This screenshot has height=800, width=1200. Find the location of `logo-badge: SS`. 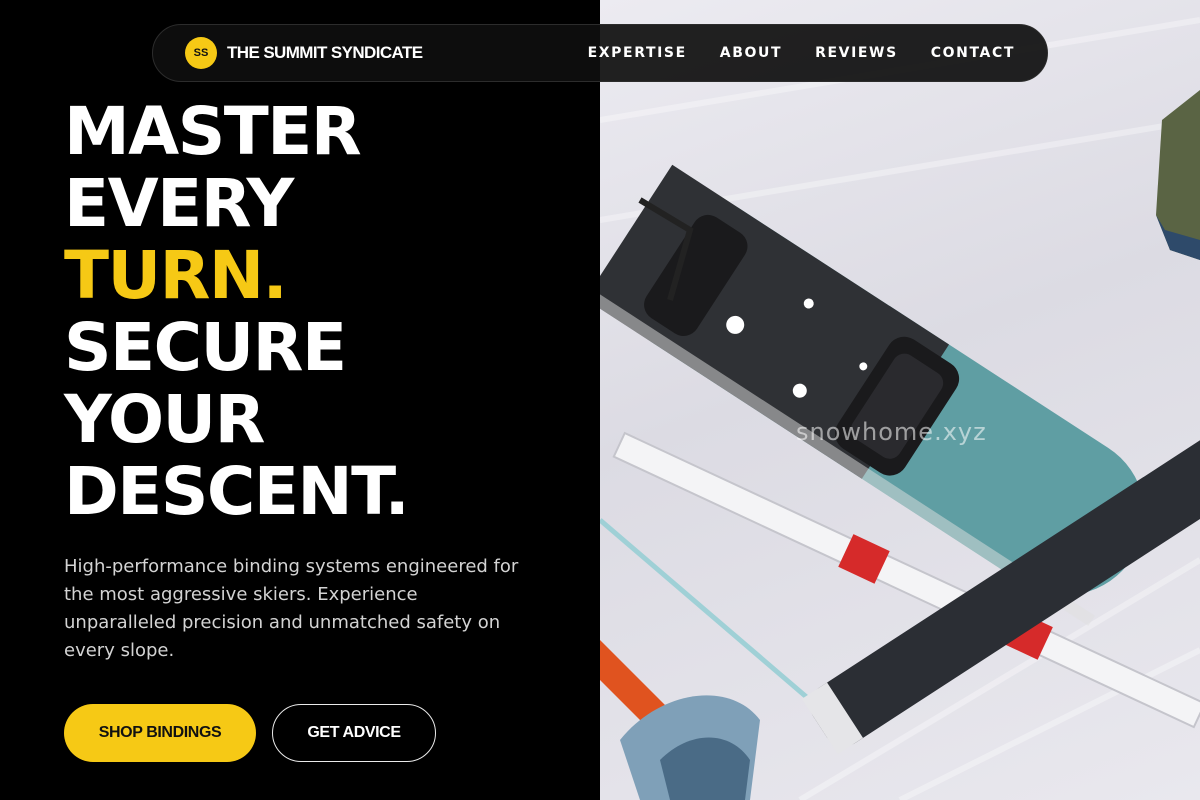

logo-badge: SS is located at coordinates (201, 53).